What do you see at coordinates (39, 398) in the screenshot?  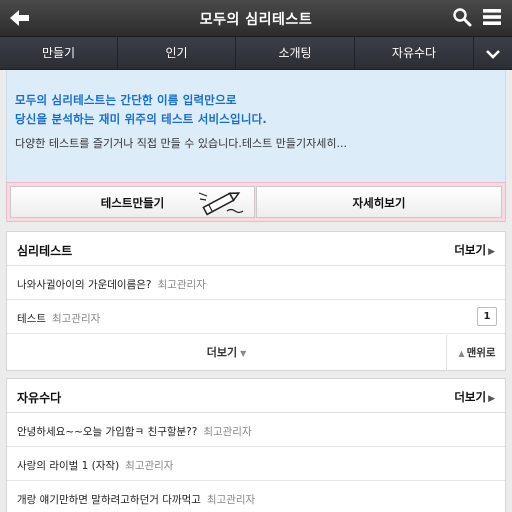 I see `free-card-title: 자유수다` at bounding box center [39, 398].